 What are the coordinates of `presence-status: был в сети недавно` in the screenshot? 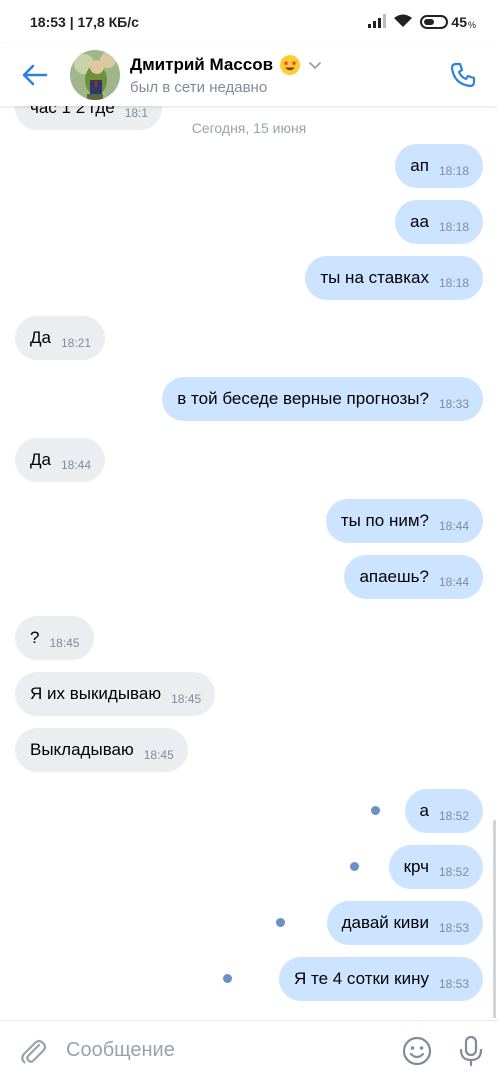 It's located at (199, 87).